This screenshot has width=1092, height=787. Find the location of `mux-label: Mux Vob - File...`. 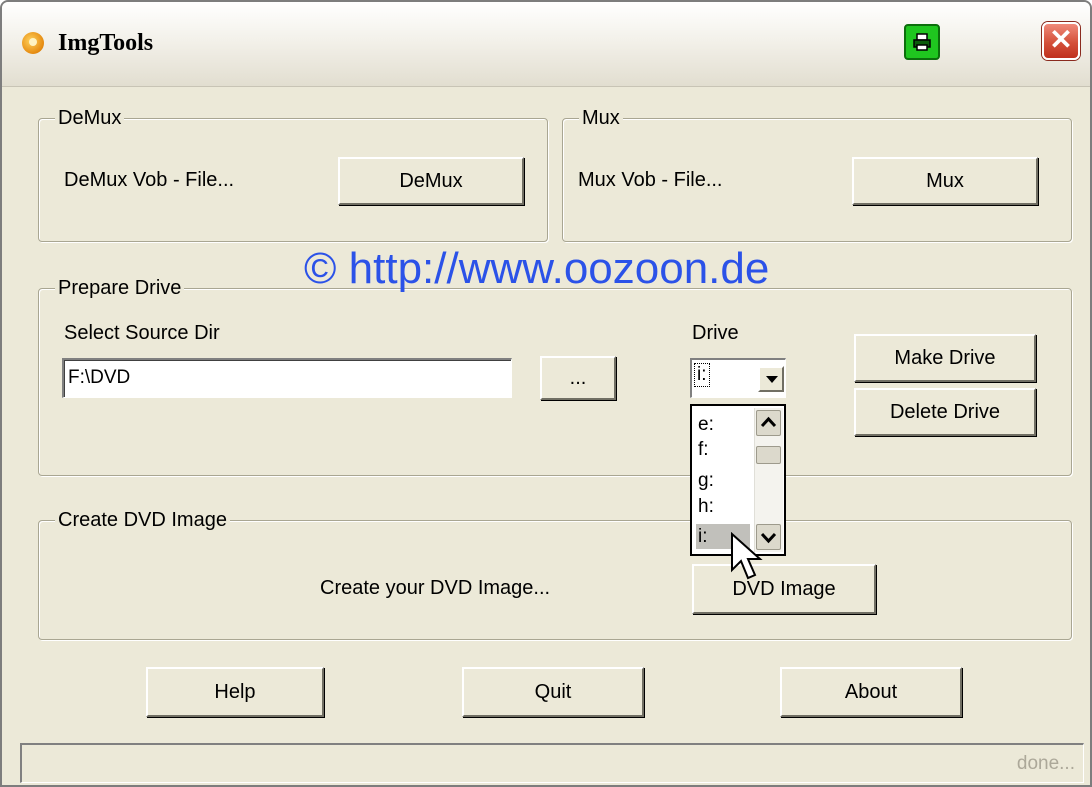

mux-label: Mux Vob - File... is located at coordinates (650, 180).